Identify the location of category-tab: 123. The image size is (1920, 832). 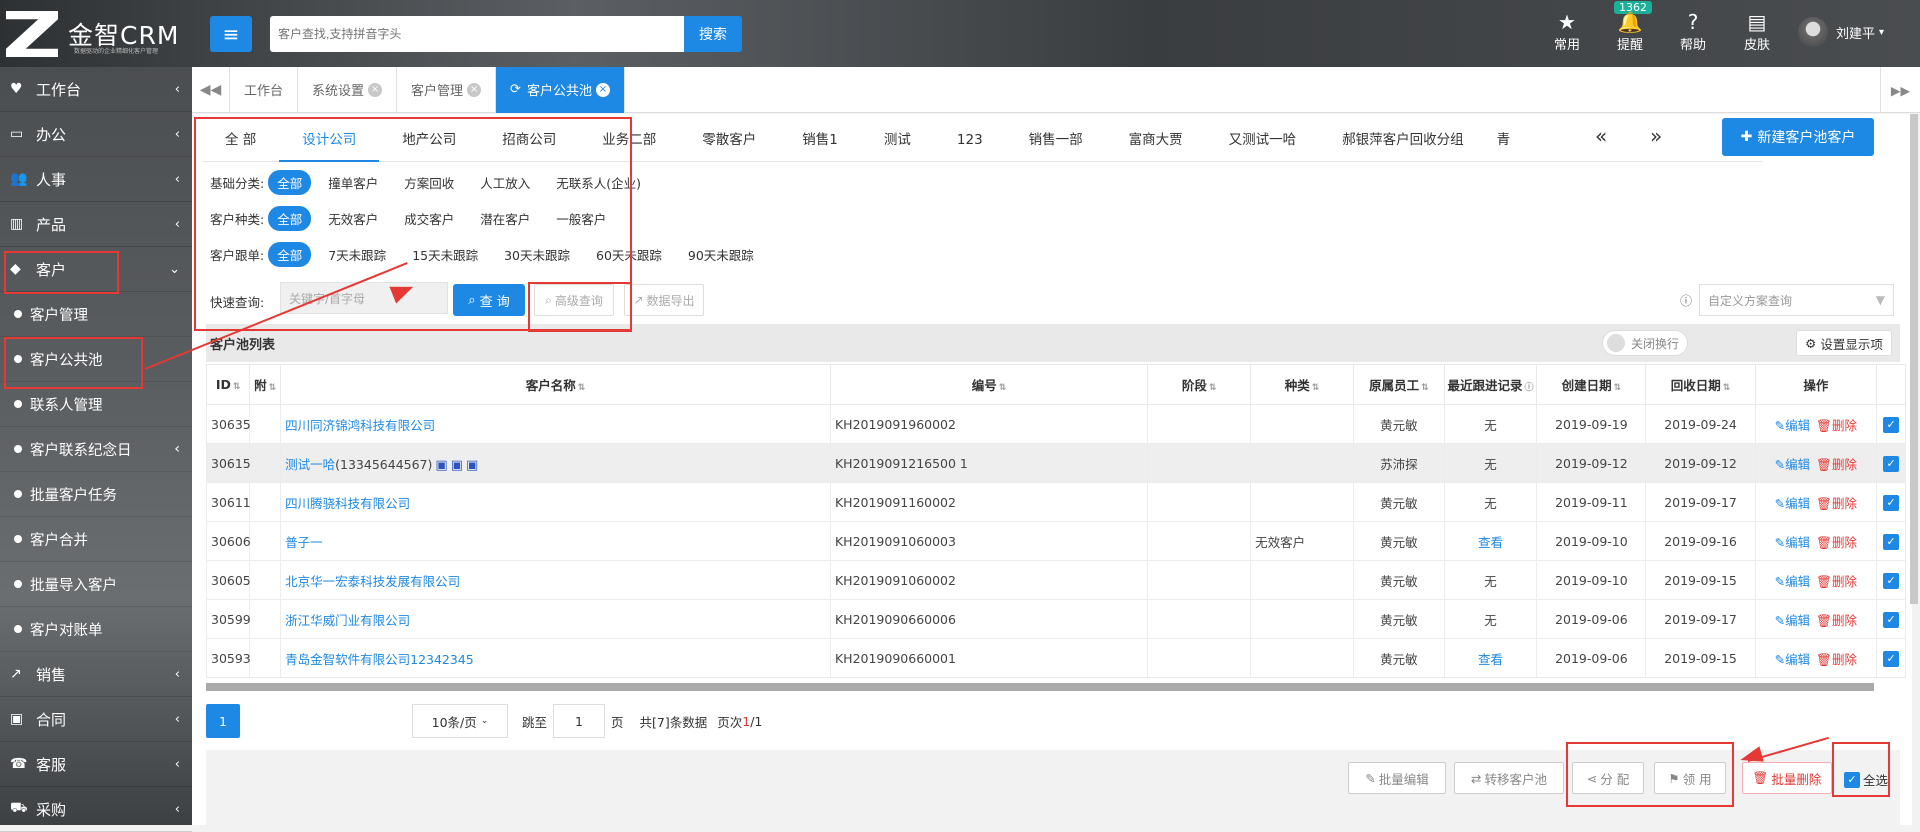
(970, 140).